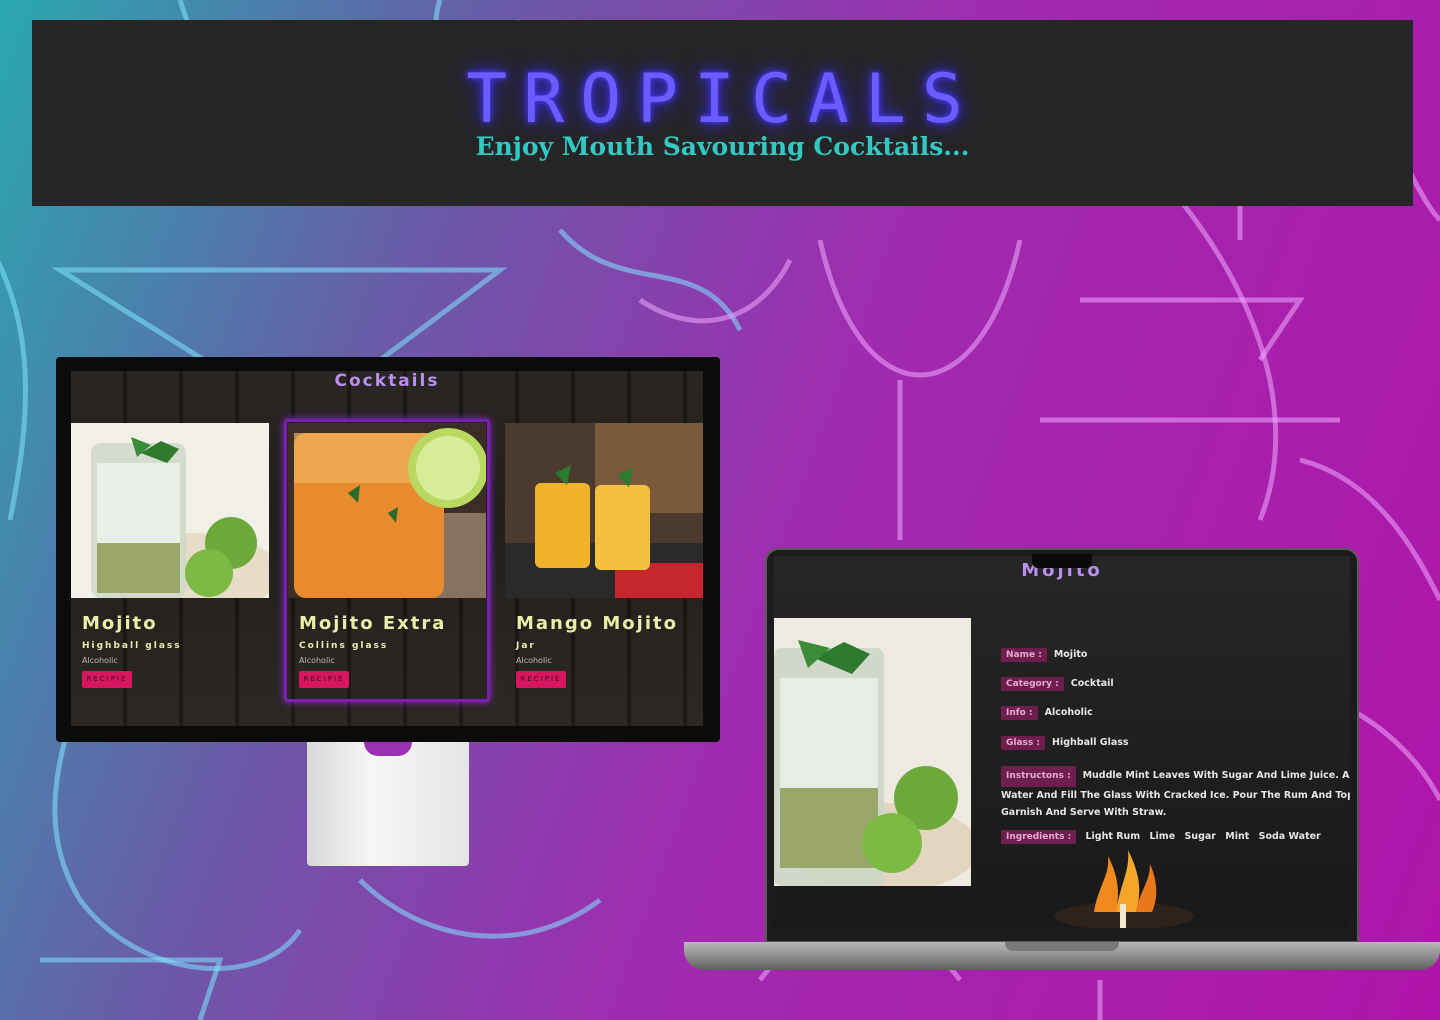  I want to click on cocktail-name: Mango Mojito, so click(597, 623).